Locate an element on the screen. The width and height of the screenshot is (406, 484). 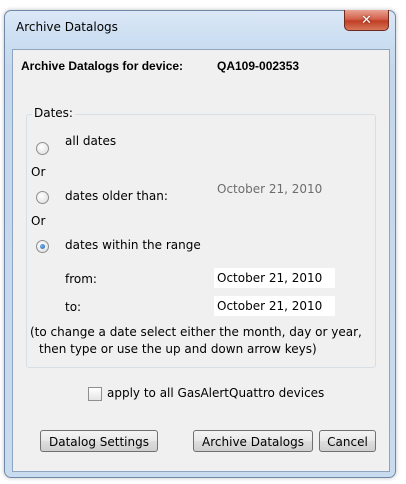
close-button: ✕ is located at coordinates (366, 20).